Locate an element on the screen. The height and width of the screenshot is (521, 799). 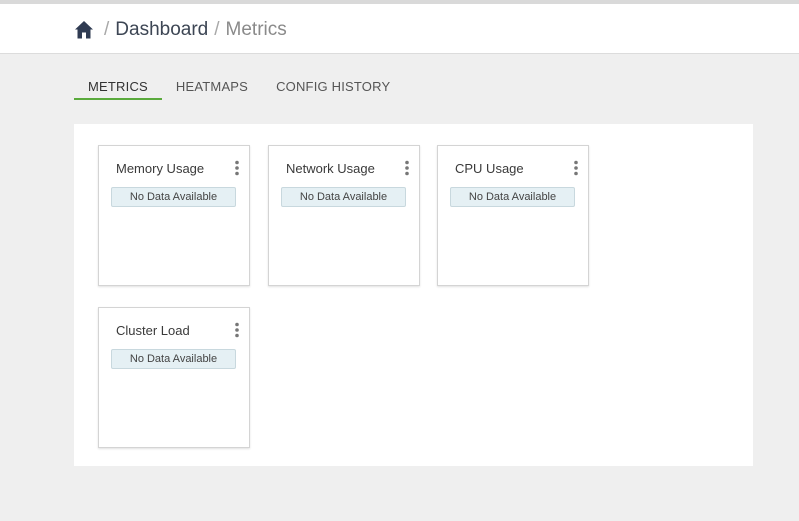
breadcrumb: / Dashboard / Metrics is located at coordinates (180, 30).